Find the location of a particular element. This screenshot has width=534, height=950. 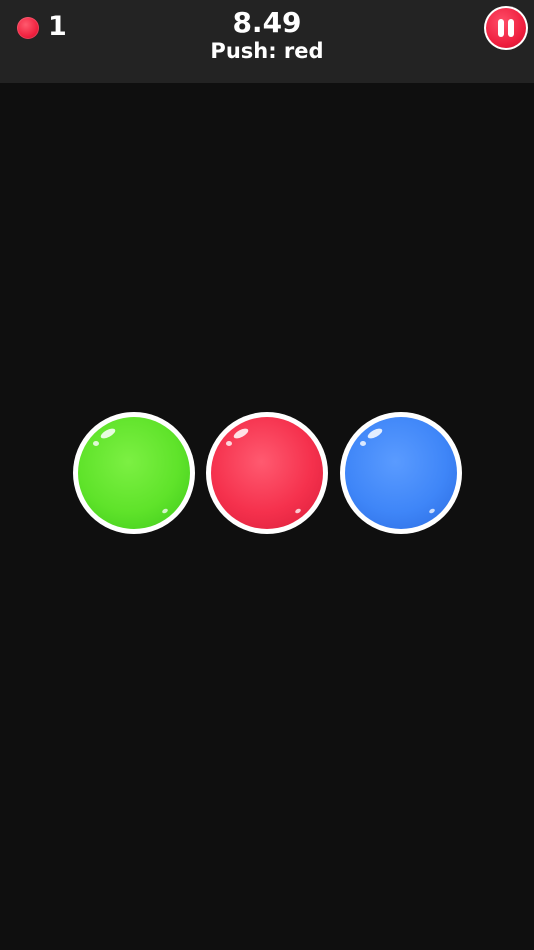

green-bubble-button is located at coordinates (134, 473).